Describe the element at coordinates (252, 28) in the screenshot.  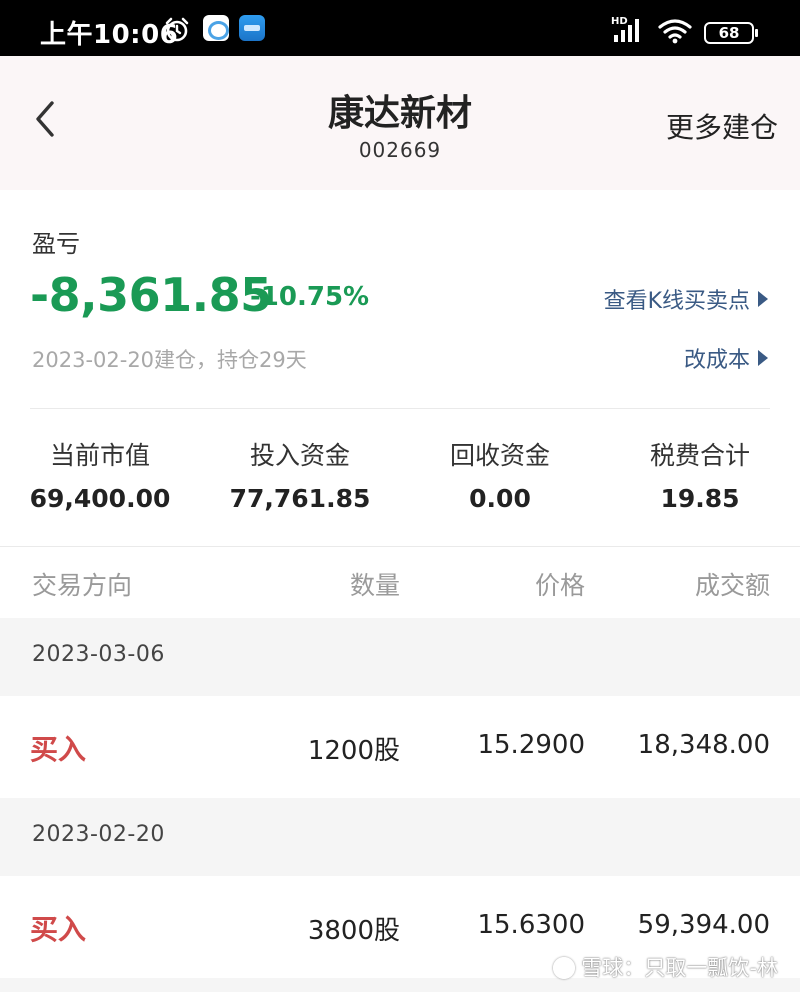
I see `map-app-icon` at that location.